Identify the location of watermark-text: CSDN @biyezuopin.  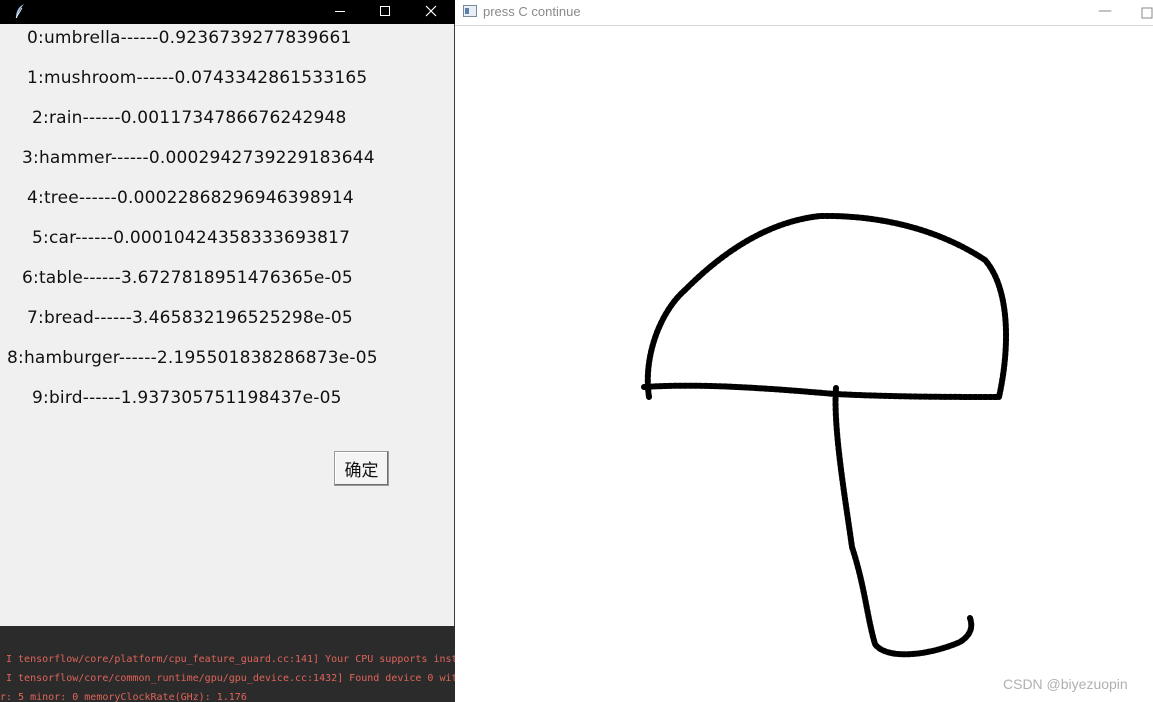
(1065, 684).